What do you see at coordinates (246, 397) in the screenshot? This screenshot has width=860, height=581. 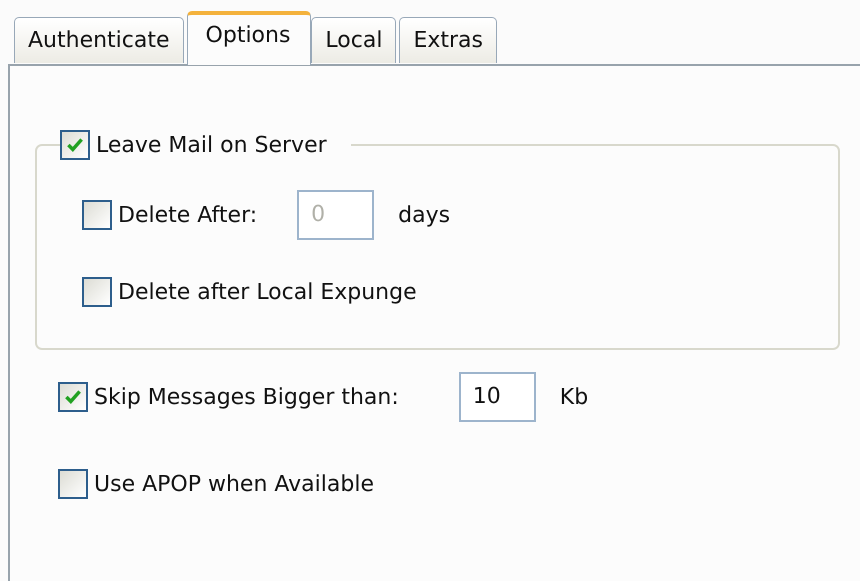 I see `checkbox-label: Skip Messages Bigger than:` at bounding box center [246, 397].